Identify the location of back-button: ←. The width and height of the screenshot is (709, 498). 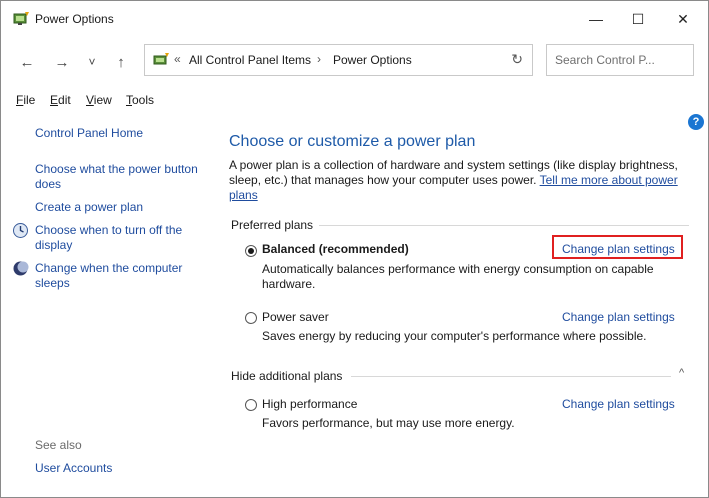
(27, 62).